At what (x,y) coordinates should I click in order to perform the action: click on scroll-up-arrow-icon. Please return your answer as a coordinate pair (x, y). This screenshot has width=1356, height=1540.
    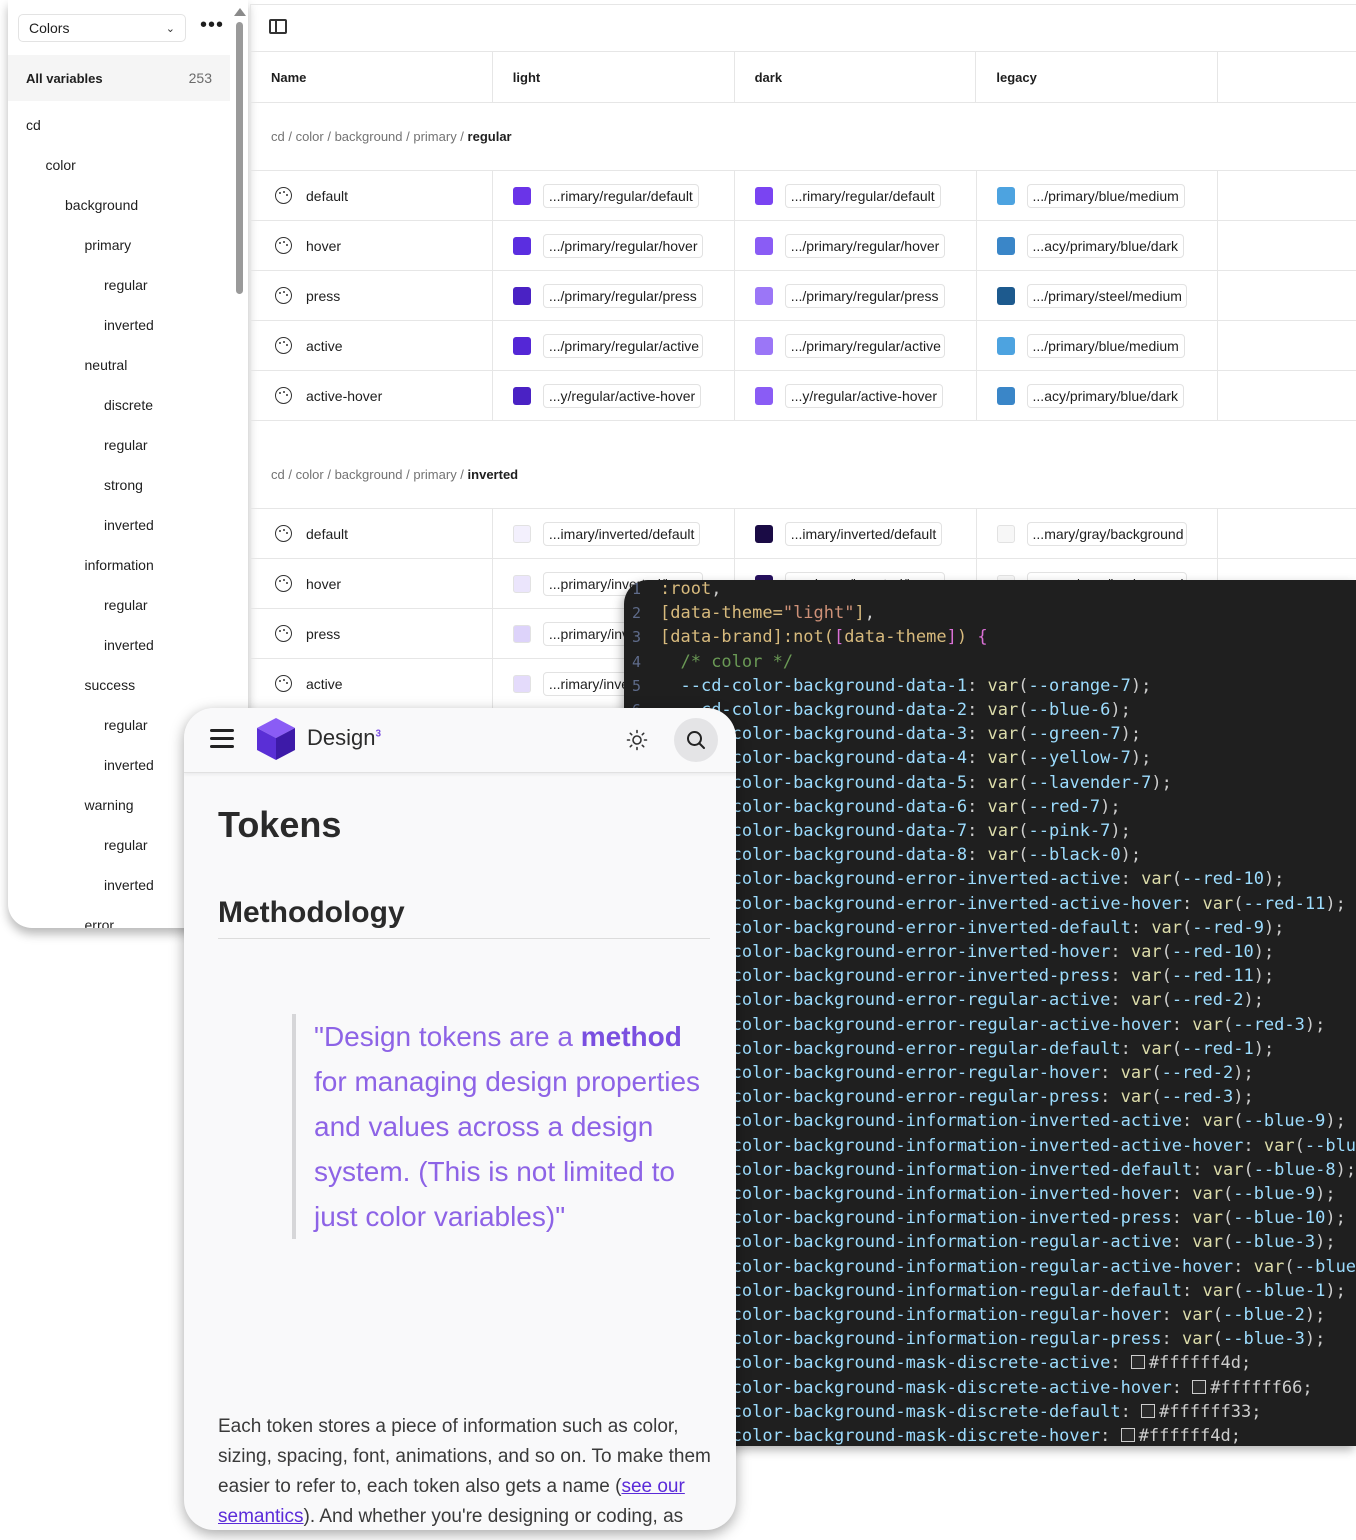
    Looking at the image, I should click on (240, 12).